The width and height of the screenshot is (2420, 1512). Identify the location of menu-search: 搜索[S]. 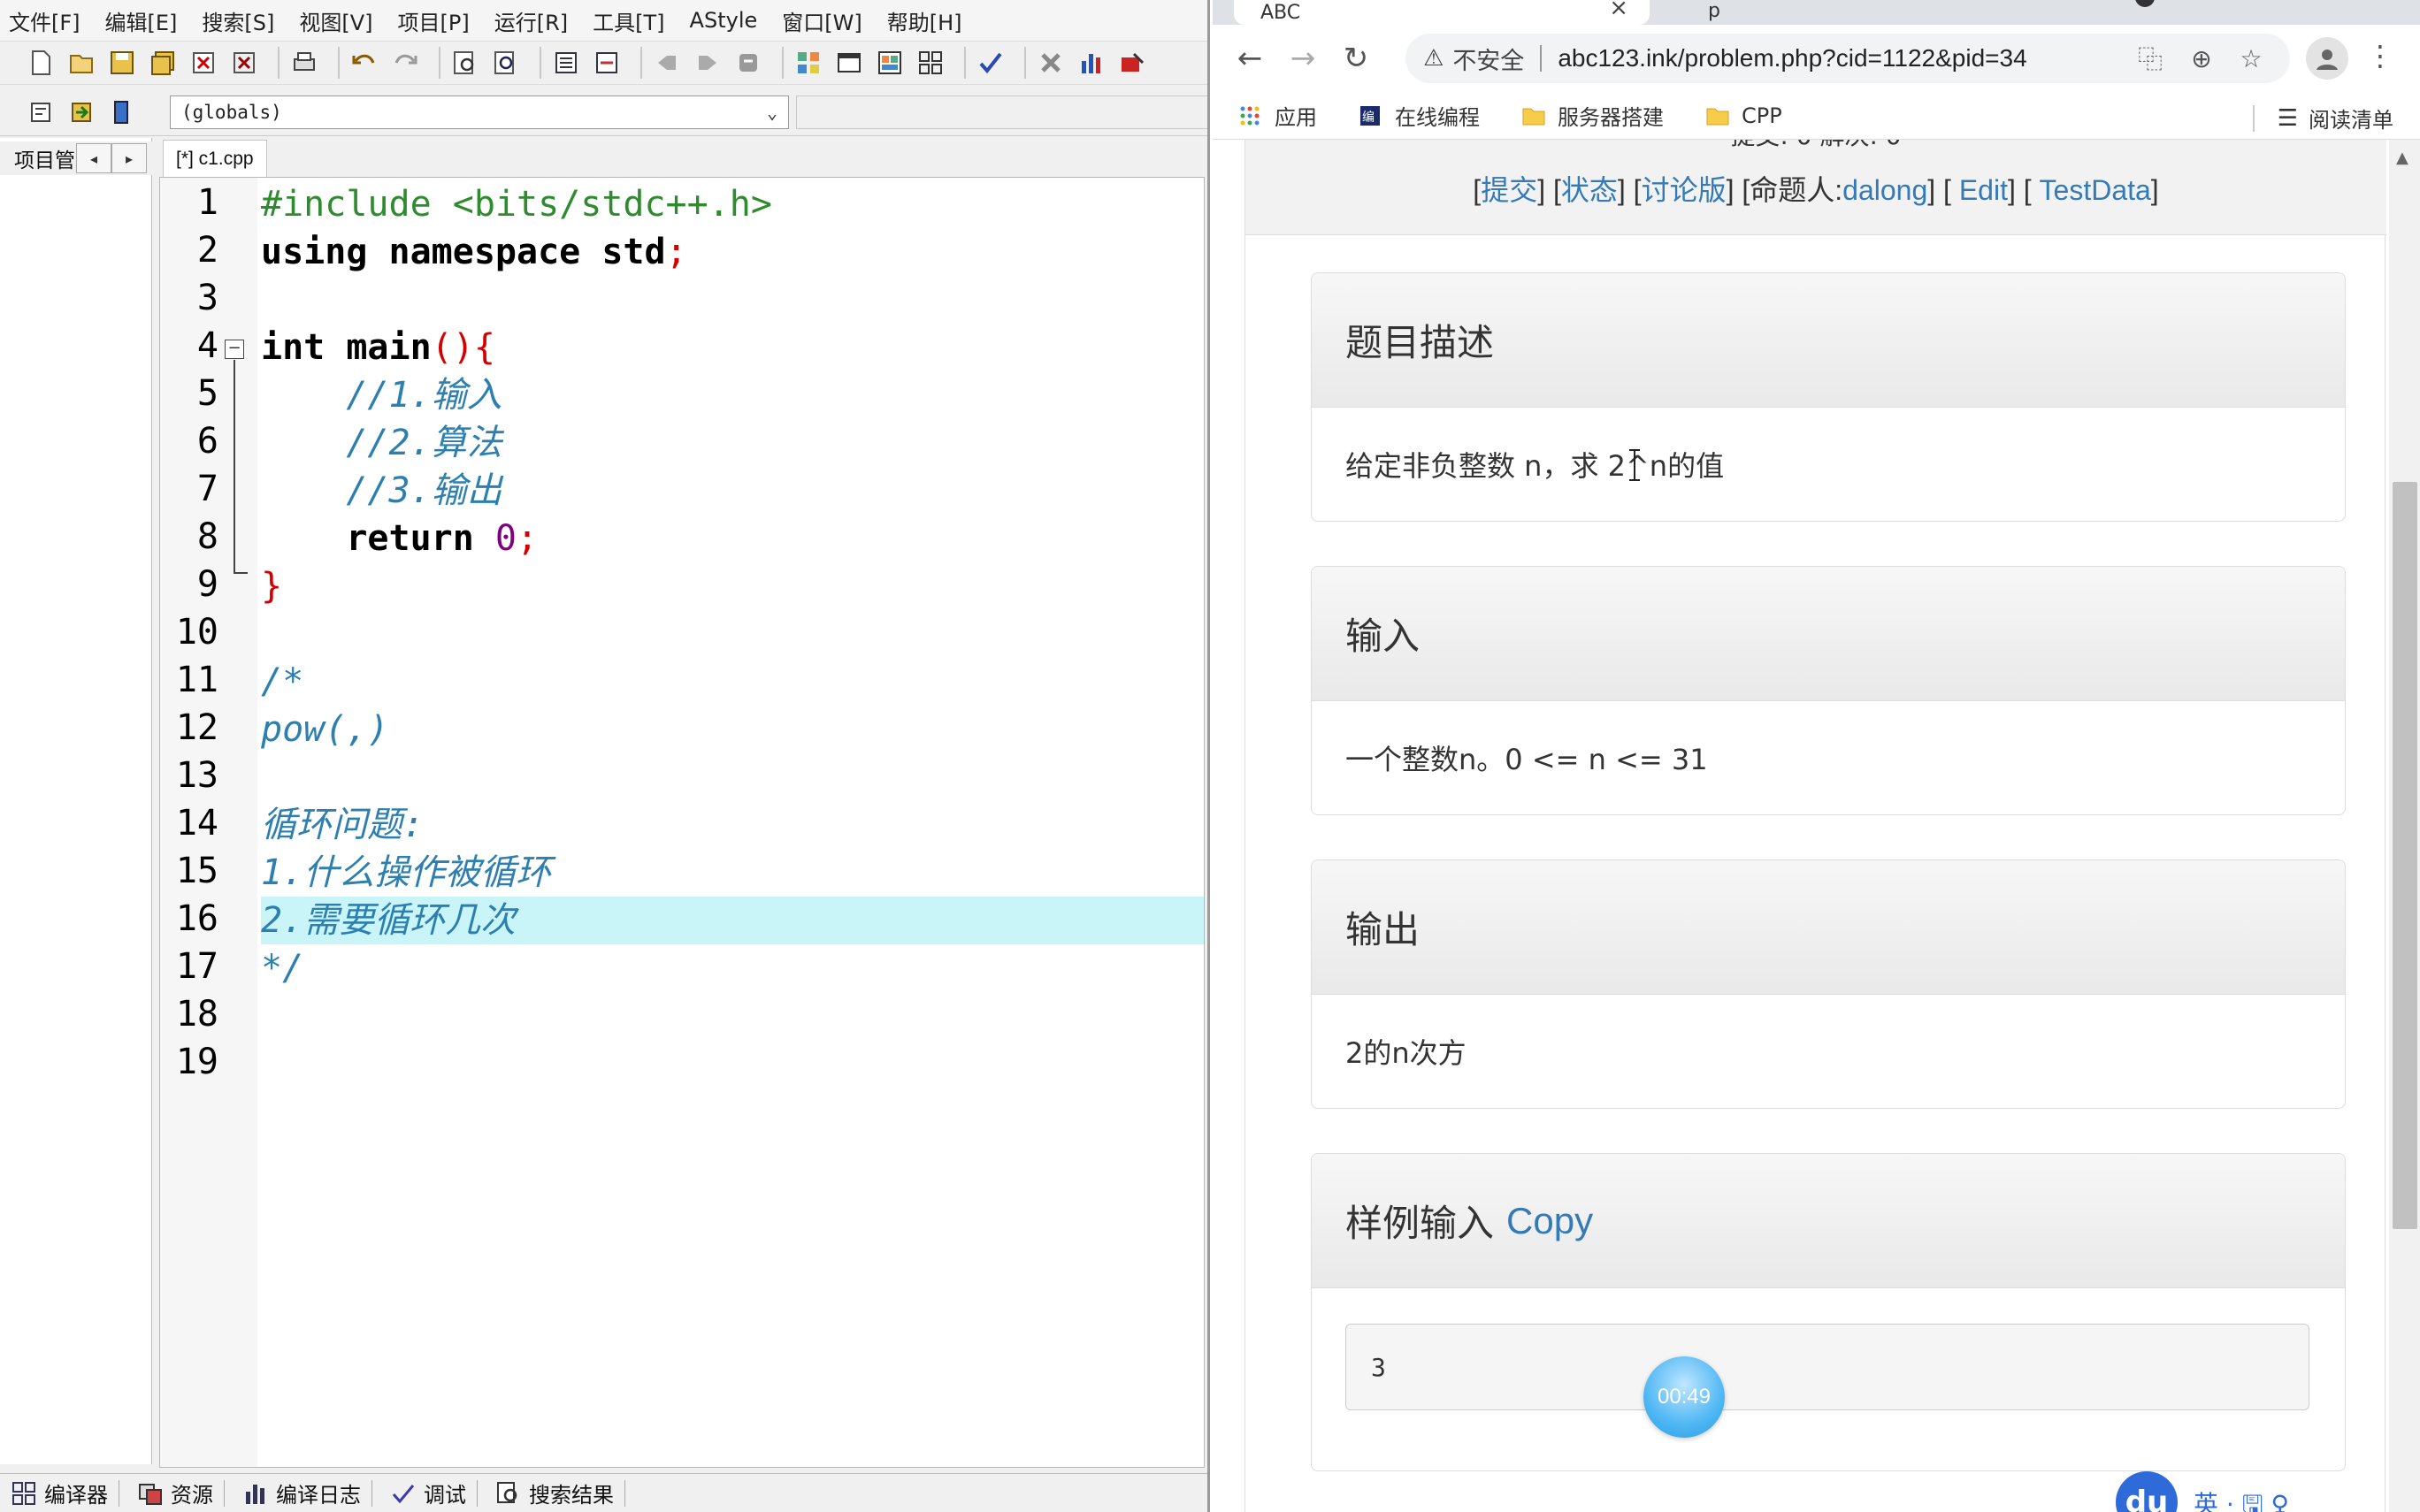
(238, 20).